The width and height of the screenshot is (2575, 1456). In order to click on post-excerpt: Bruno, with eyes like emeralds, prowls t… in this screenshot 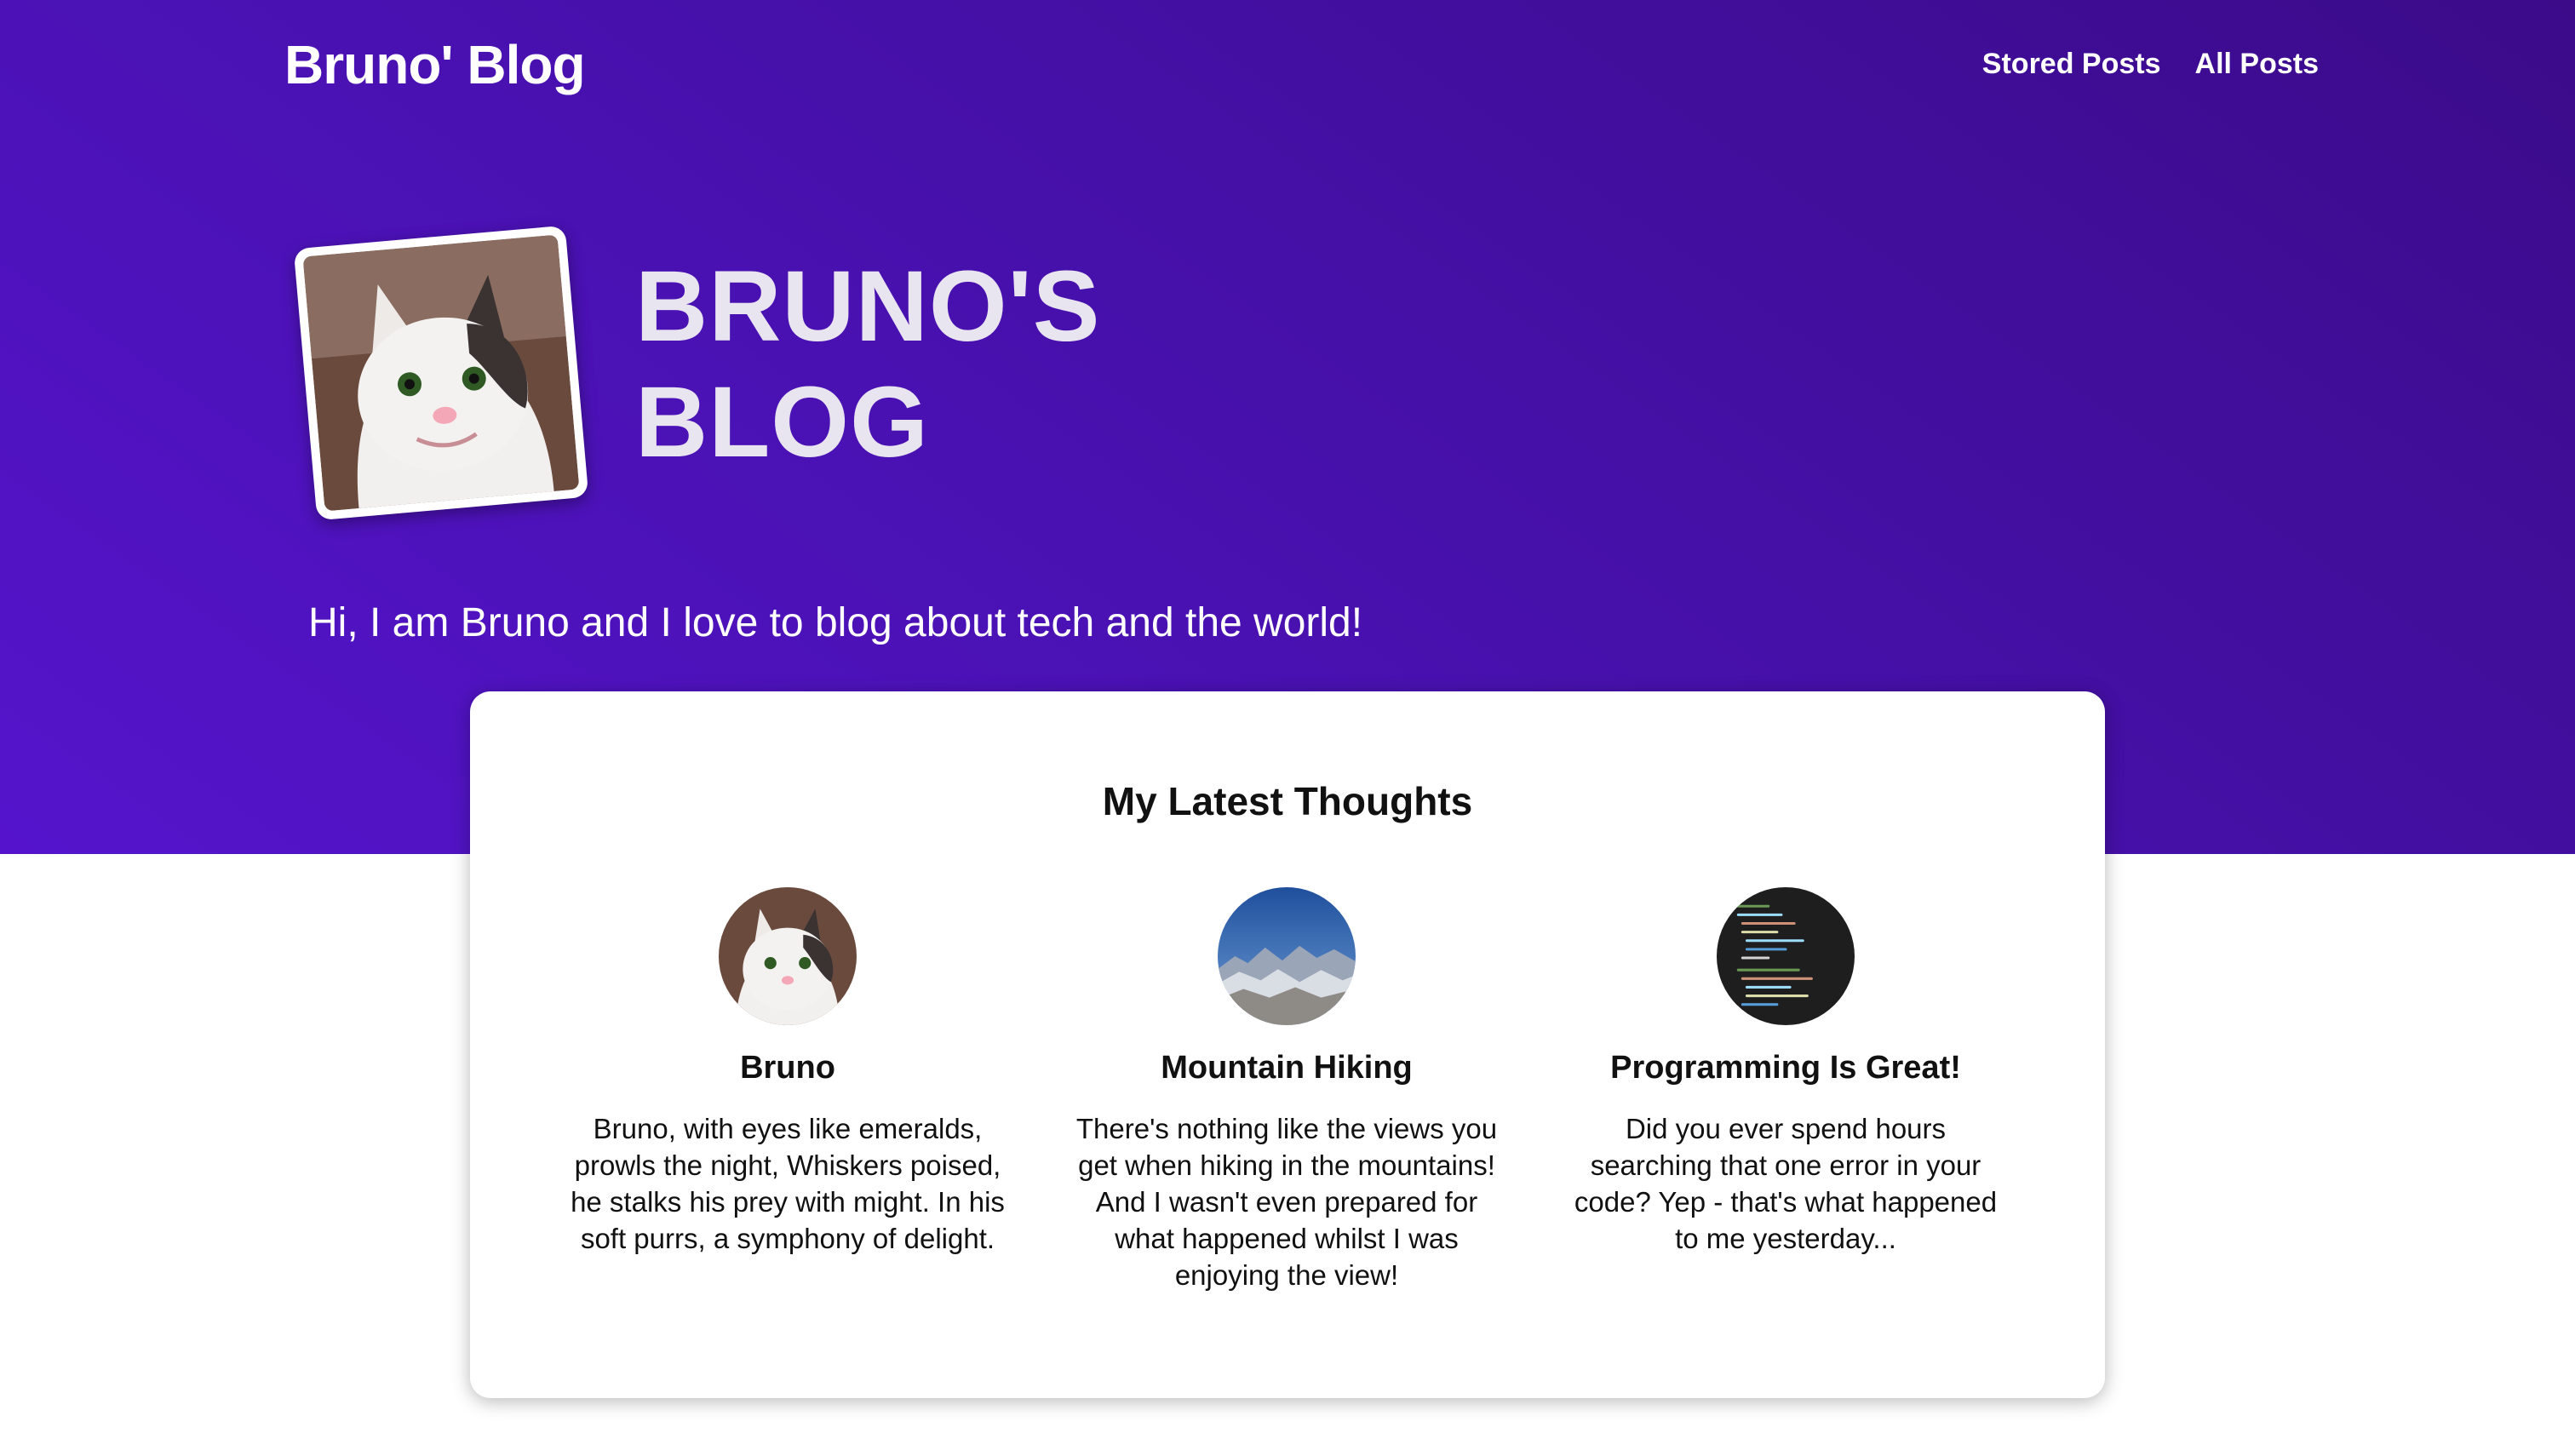, I will do `click(788, 1183)`.